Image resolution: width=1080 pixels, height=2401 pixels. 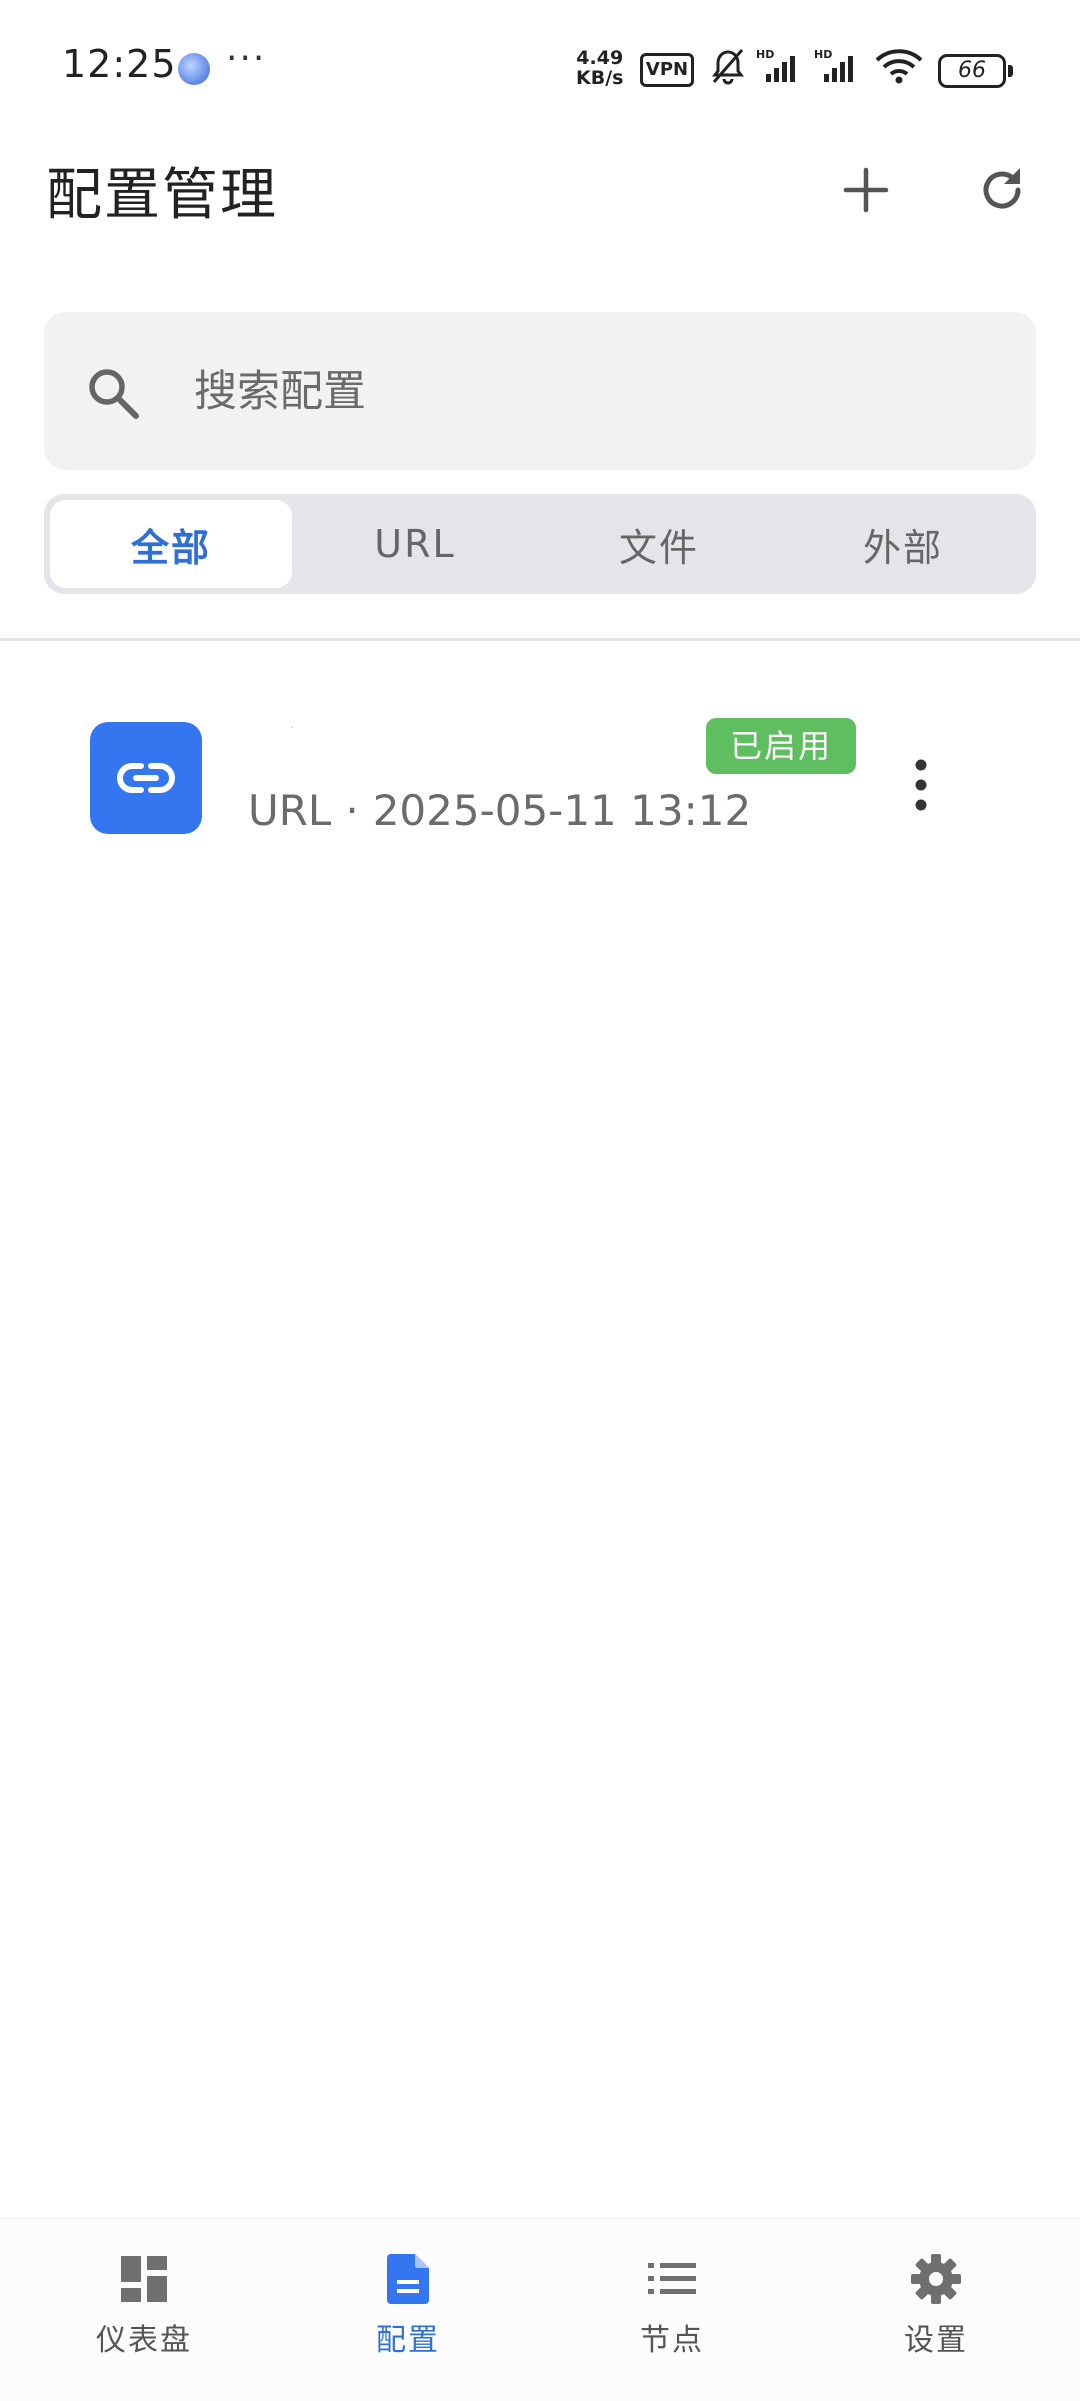 What do you see at coordinates (408, 2308) in the screenshot?
I see `nav-configs: 配置` at bounding box center [408, 2308].